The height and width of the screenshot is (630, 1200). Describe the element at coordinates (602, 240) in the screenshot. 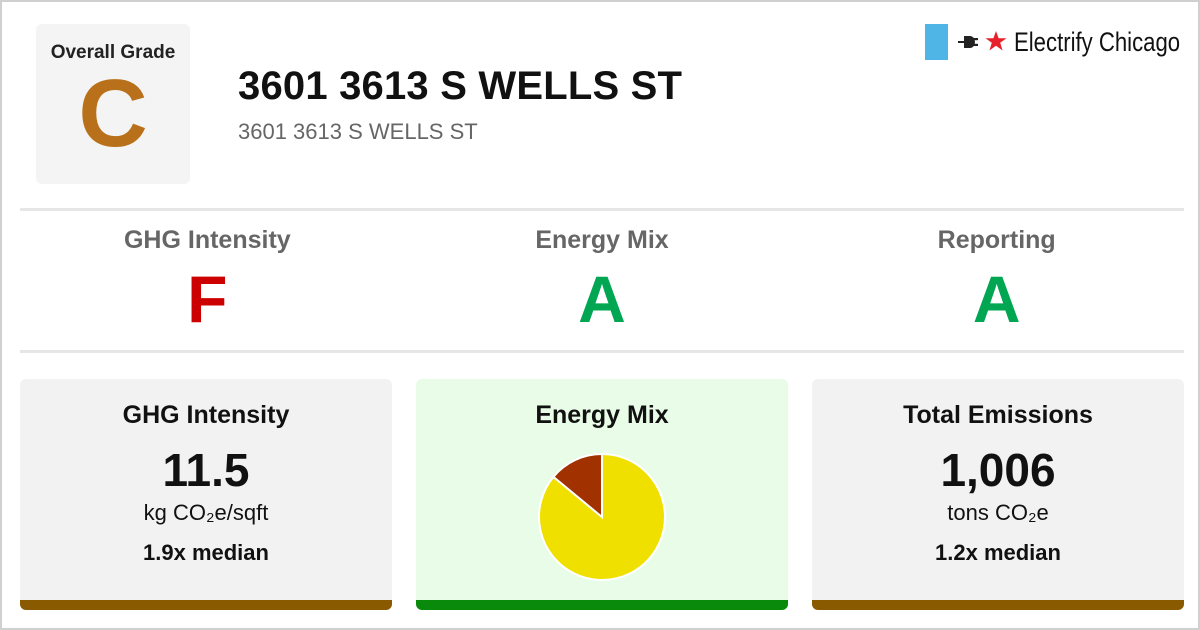

I see `grade-label: Energy Mix` at that location.